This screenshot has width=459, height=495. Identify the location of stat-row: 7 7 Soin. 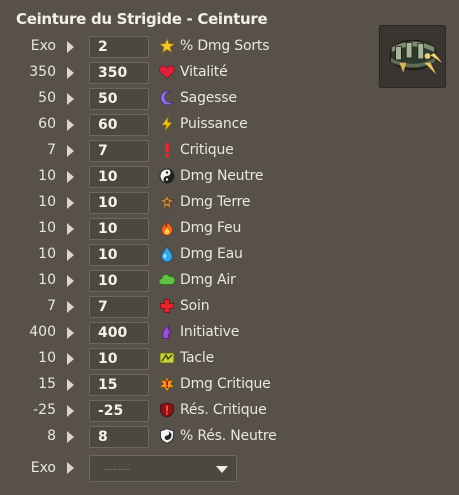
(190, 307).